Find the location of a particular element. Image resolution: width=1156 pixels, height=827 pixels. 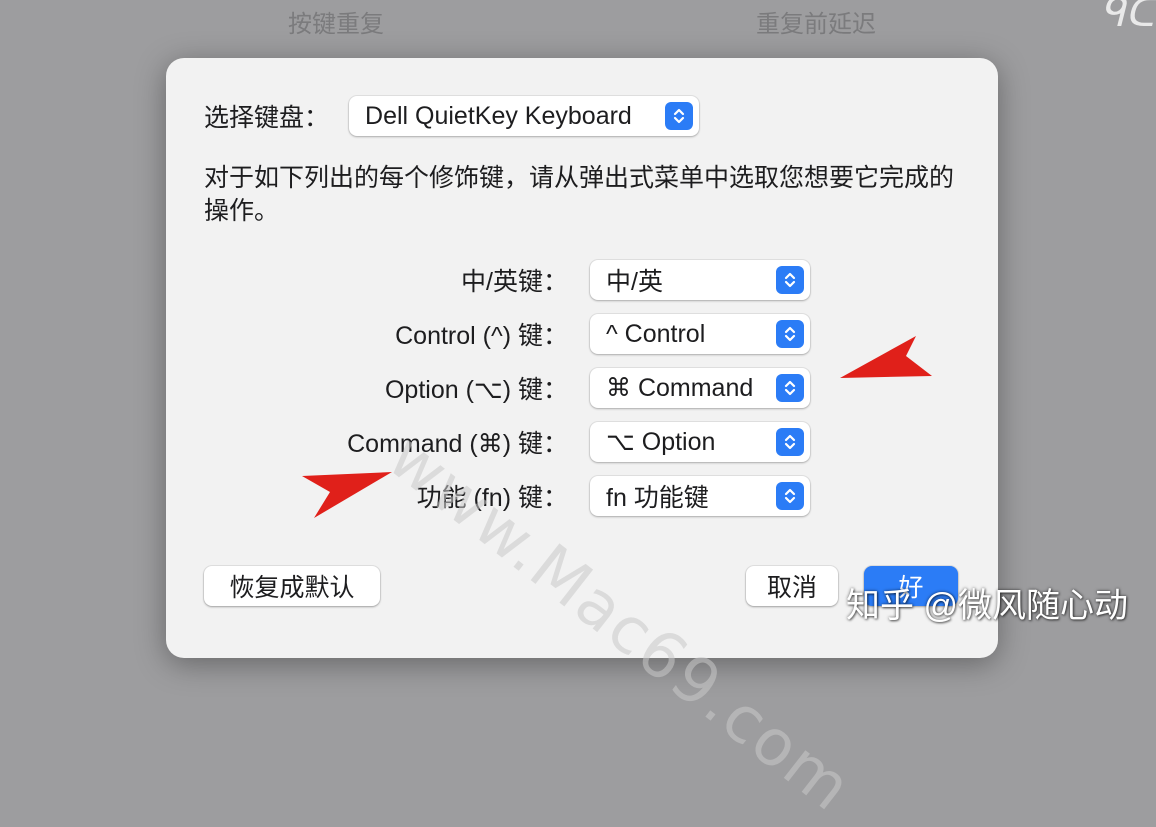

modifier-row-zh-en: 中/英键： 中/英 is located at coordinates (582, 280).